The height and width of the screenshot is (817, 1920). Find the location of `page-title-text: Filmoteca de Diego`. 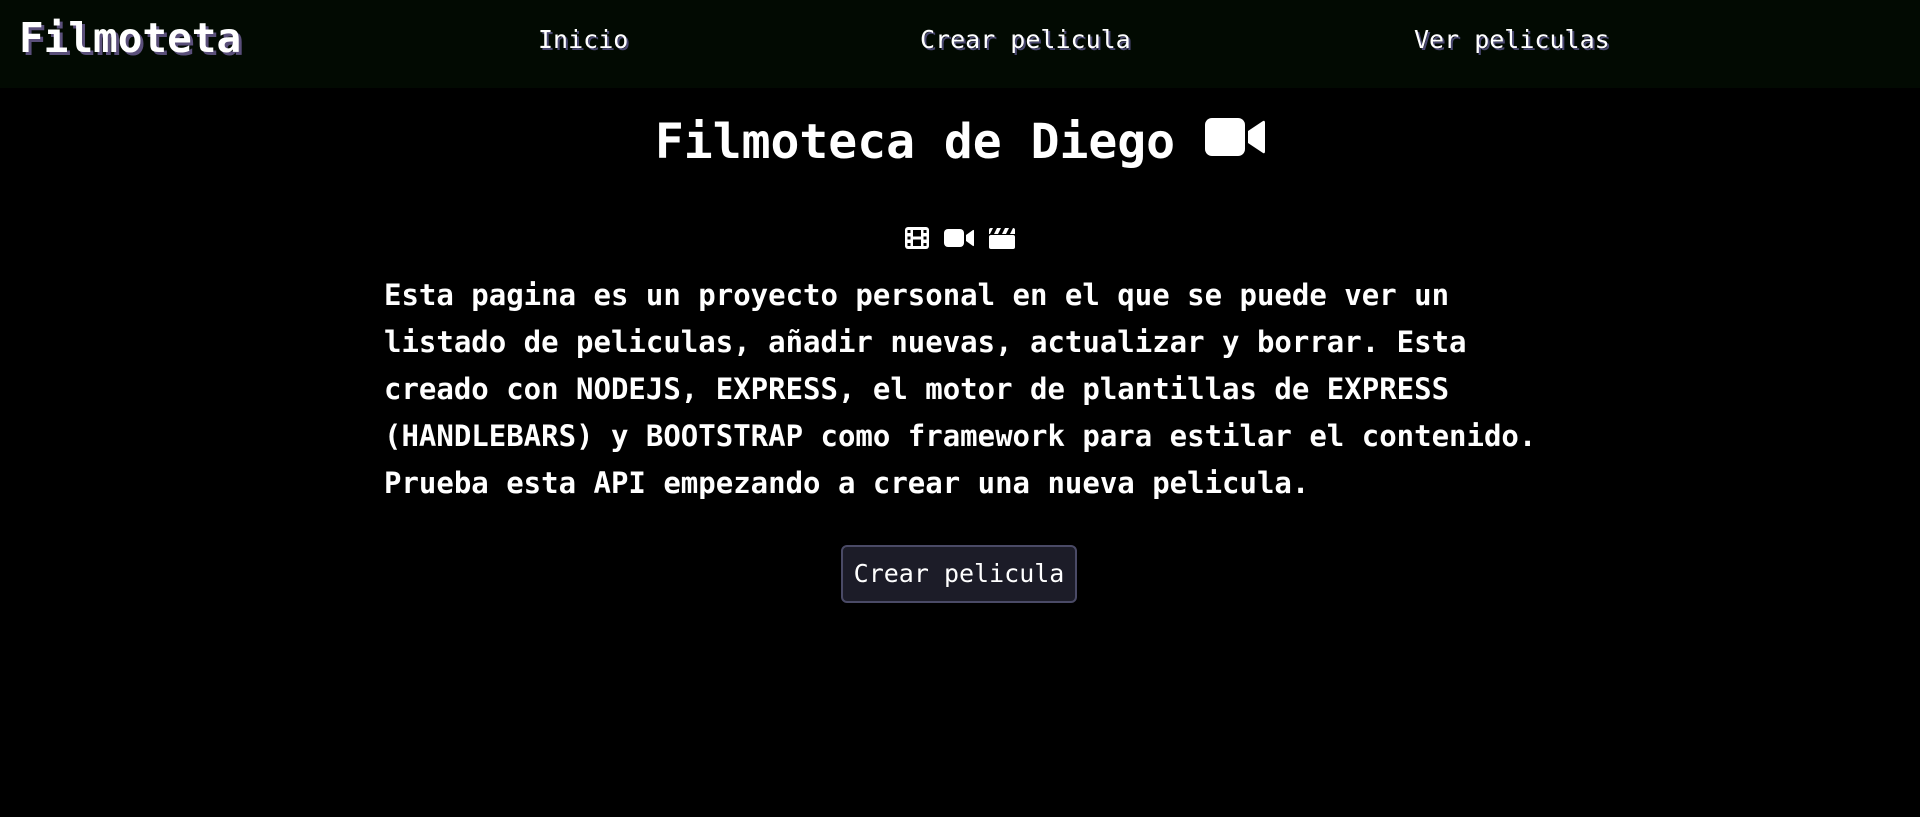

page-title-text: Filmoteca de Diego is located at coordinates (915, 142).